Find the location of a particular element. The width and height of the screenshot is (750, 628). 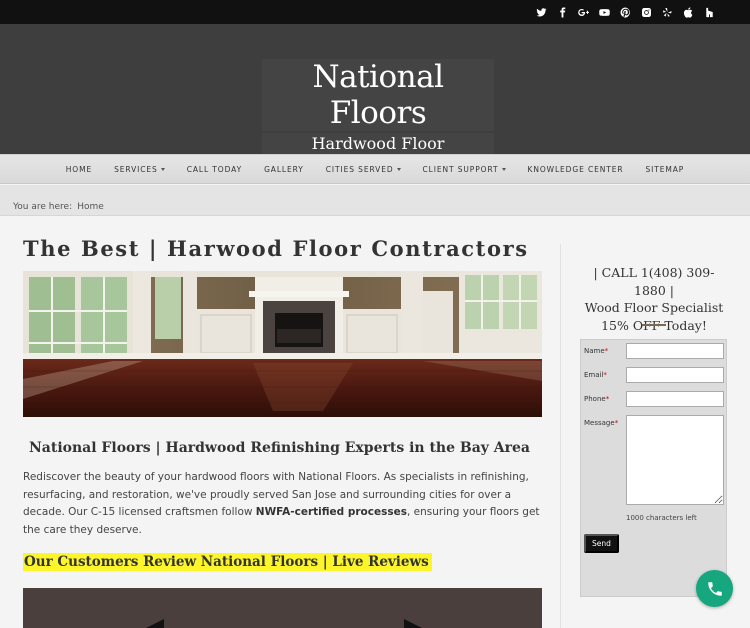

email-field is located at coordinates (675, 375).